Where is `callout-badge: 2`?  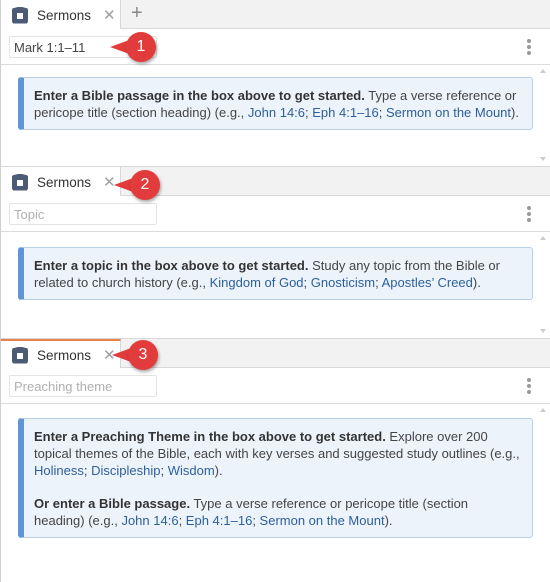
callout-badge: 2 is located at coordinates (137, 185).